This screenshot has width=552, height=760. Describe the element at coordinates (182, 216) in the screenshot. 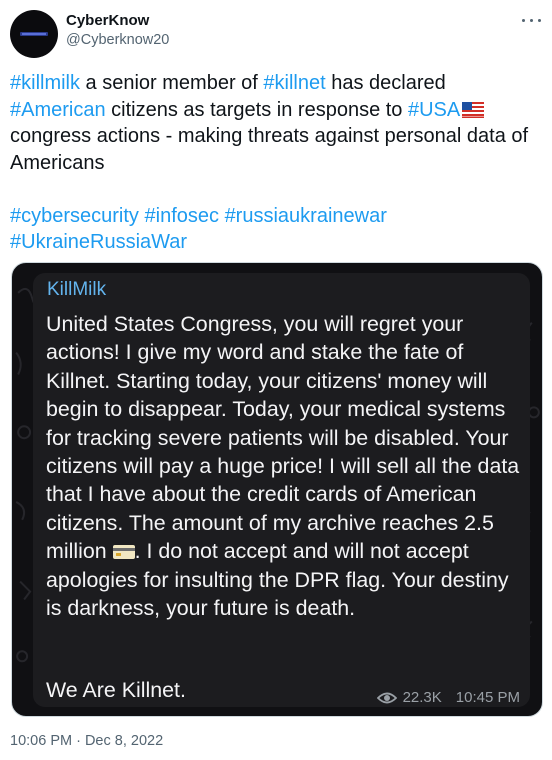

I see `hashtag-link: #infosec` at that location.